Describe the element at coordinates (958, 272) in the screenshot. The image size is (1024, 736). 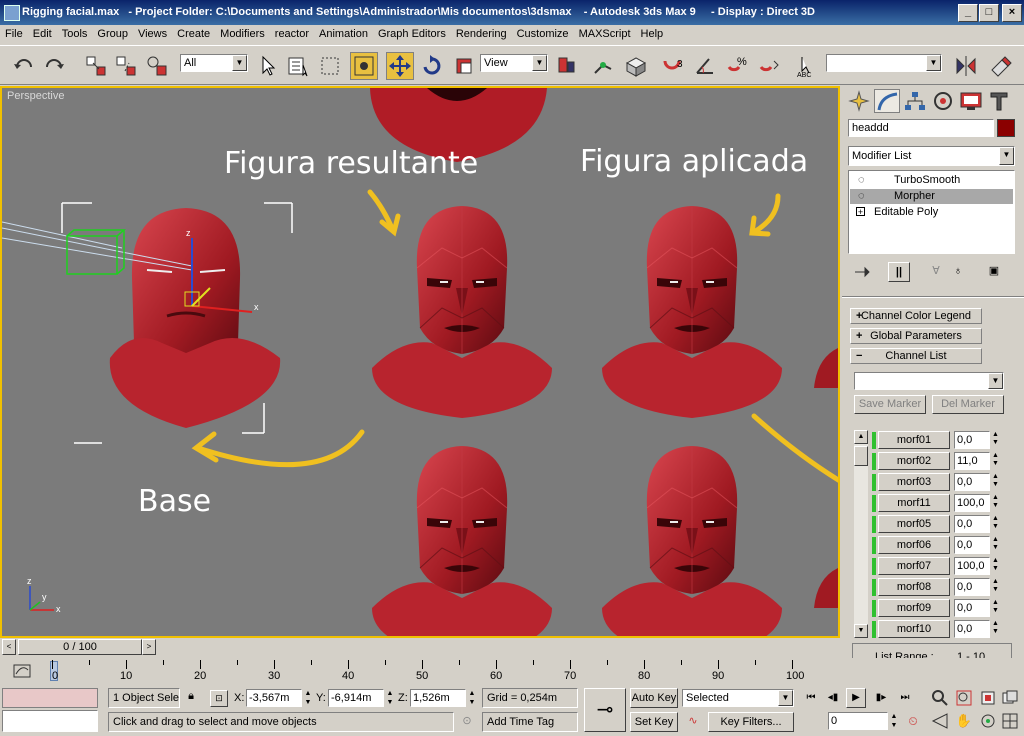
I see `remove-modifier-icon: ♁` at that location.